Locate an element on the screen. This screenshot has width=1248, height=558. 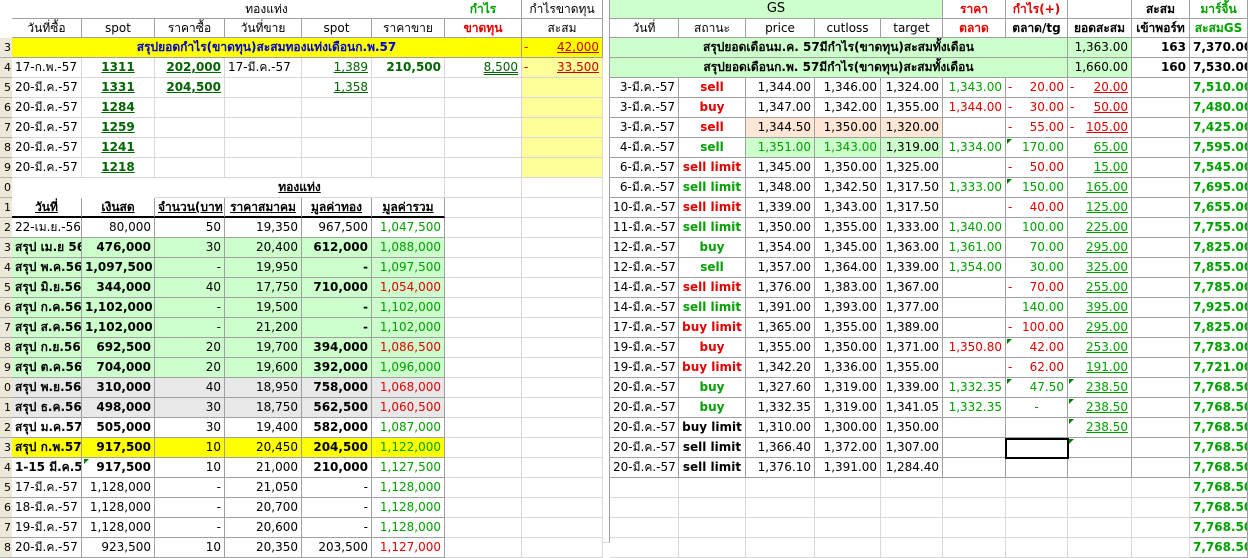
gs-accum-margin: 7,755.00 is located at coordinates (1219, 228).